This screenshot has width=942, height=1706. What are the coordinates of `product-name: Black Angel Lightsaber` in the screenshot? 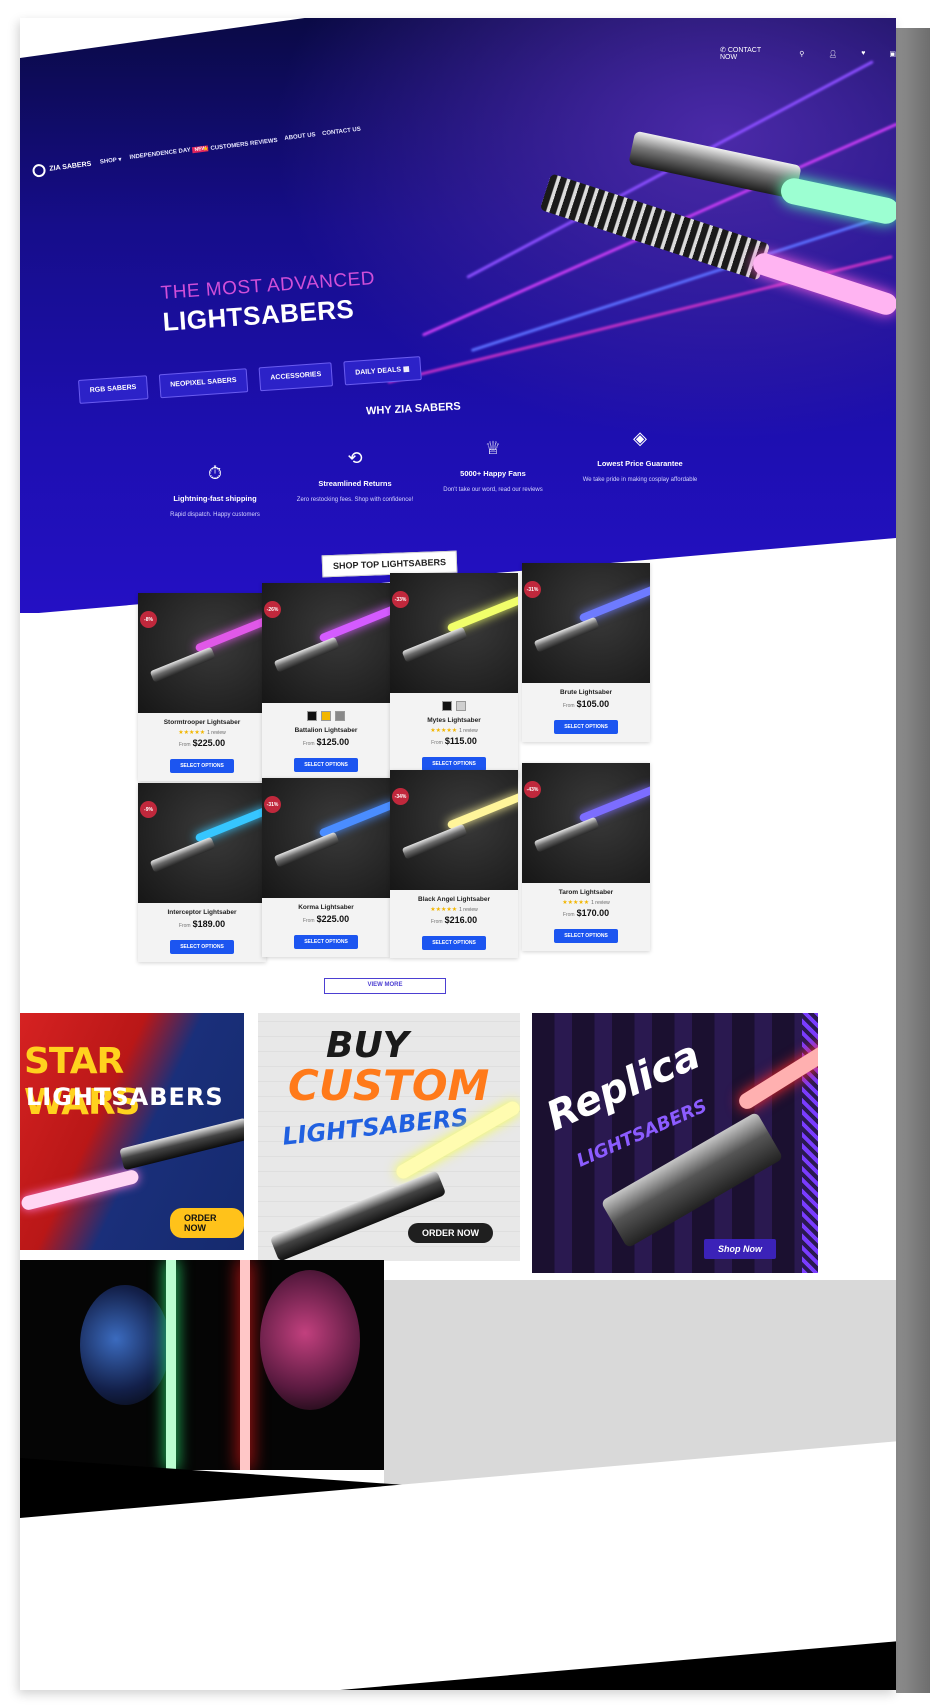 It's located at (454, 899).